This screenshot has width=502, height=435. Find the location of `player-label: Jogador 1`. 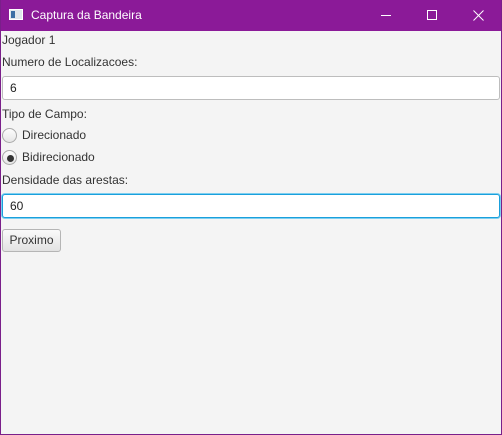

player-label: Jogador 1 is located at coordinates (29, 40).